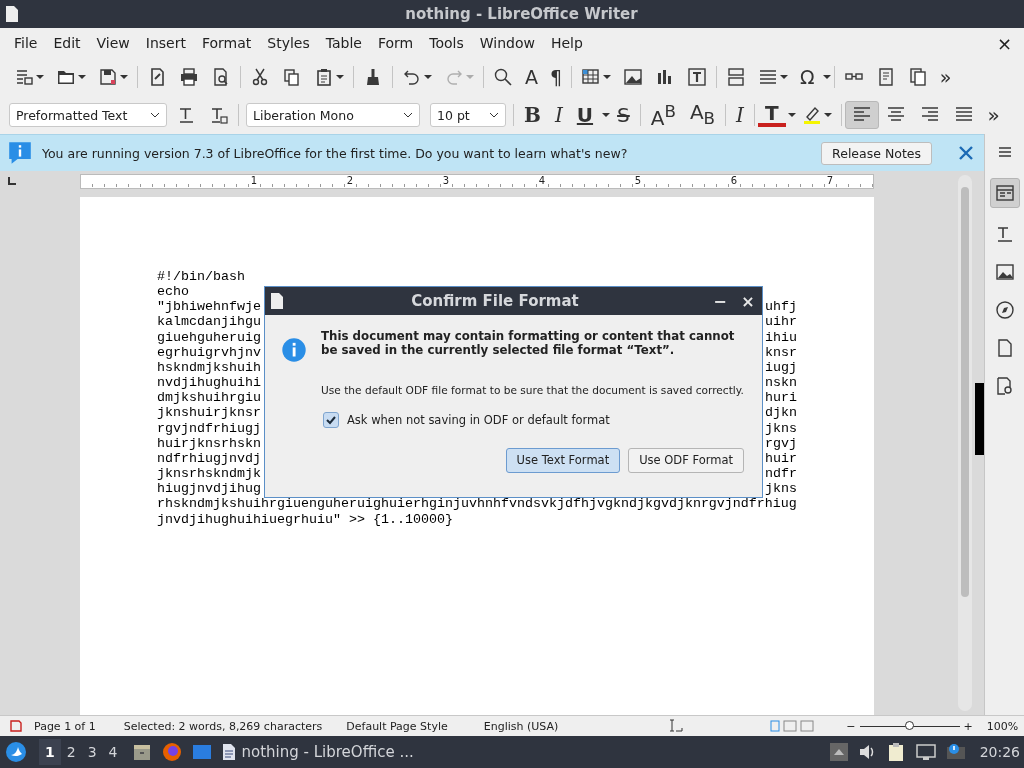 This screenshot has width=1024, height=768. What do you see at coordinates (811, 115) in the screenshot?
I see `highlighter-icon` at bounding box center [811, 115].